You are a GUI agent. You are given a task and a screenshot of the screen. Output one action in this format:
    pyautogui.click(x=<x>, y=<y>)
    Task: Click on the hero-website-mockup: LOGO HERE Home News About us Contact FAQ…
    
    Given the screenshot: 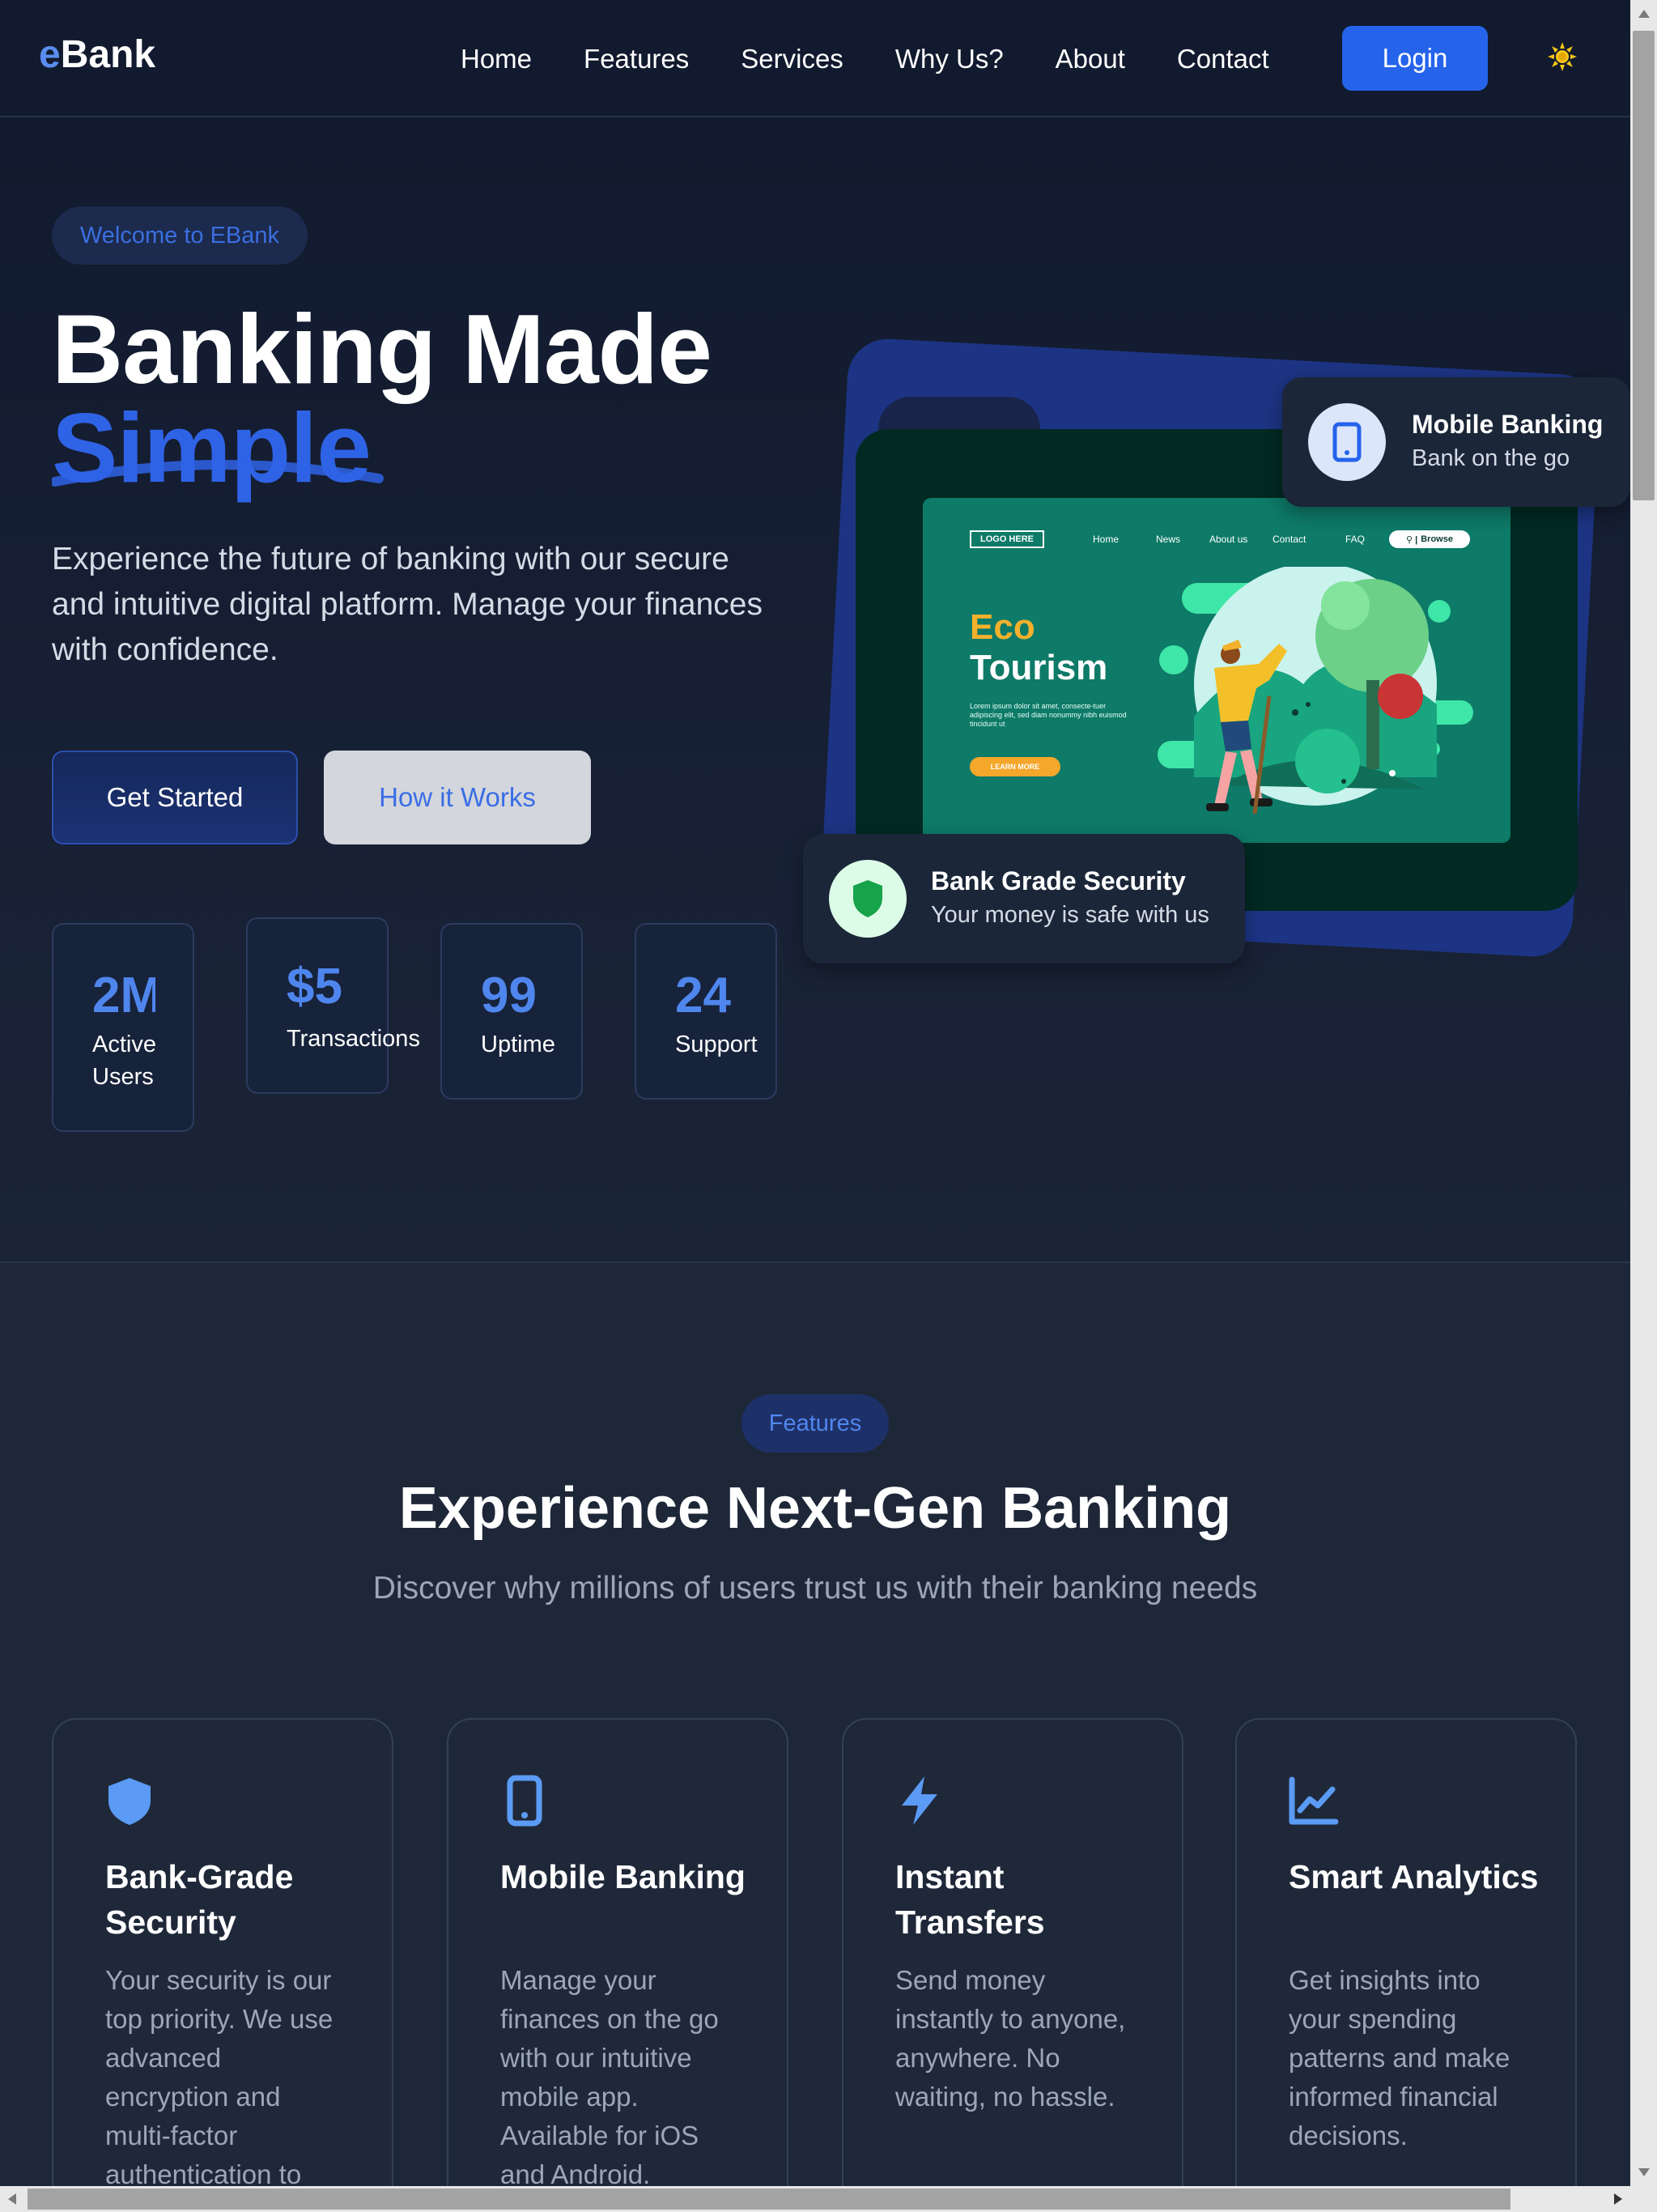 What is the action you would take?
    pyautogui.click(x=1216, y=670)
    